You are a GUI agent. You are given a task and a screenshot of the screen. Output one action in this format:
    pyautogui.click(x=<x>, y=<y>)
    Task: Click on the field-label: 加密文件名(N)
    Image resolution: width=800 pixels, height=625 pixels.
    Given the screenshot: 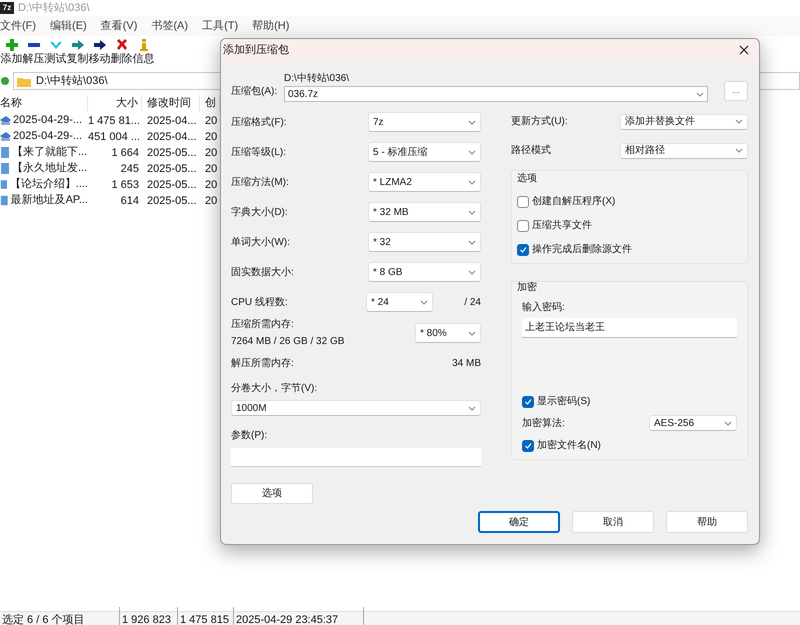 What is the action you would take?
    pyautogui.click(x=569, y=445)
    